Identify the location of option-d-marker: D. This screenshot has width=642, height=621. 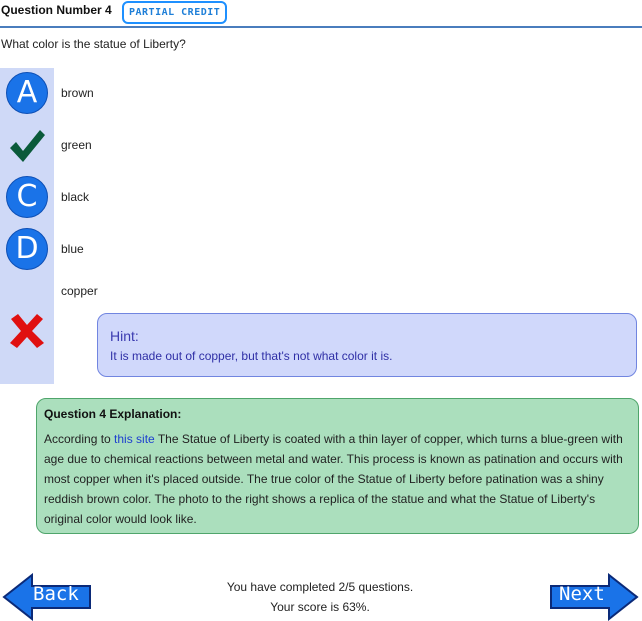
(27, 249).